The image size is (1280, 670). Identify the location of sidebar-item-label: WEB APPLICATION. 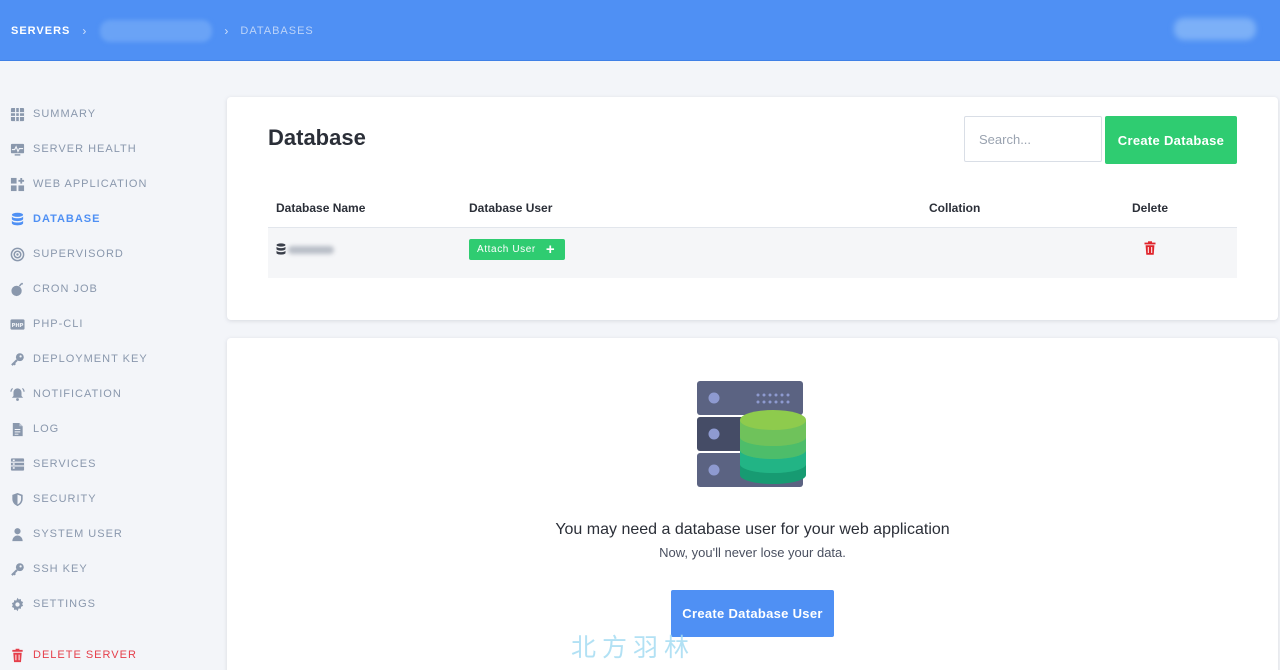
(90, 184).